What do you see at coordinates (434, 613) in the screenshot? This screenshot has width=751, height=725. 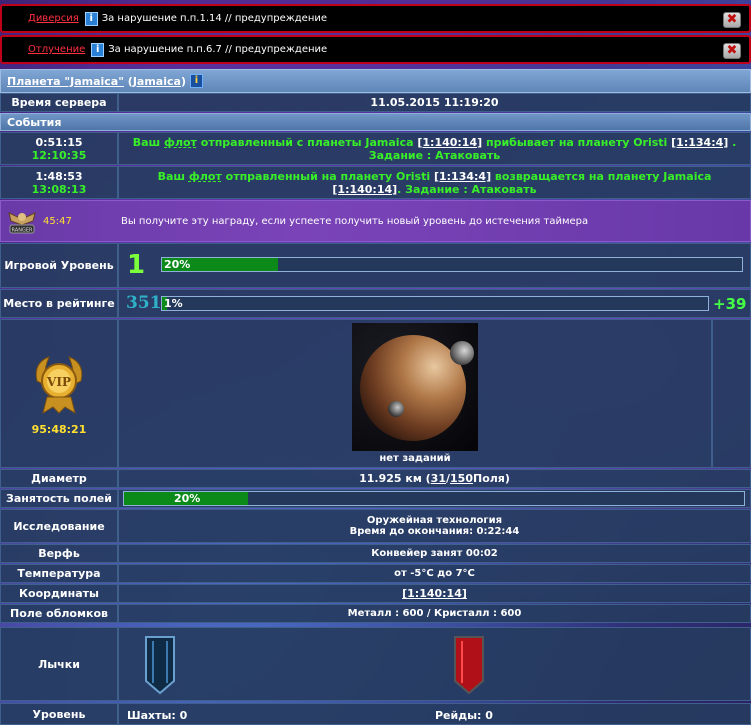 I see `debris-value: Металл : 600 / Кристалл : 600` at bounding box center [434, 613].